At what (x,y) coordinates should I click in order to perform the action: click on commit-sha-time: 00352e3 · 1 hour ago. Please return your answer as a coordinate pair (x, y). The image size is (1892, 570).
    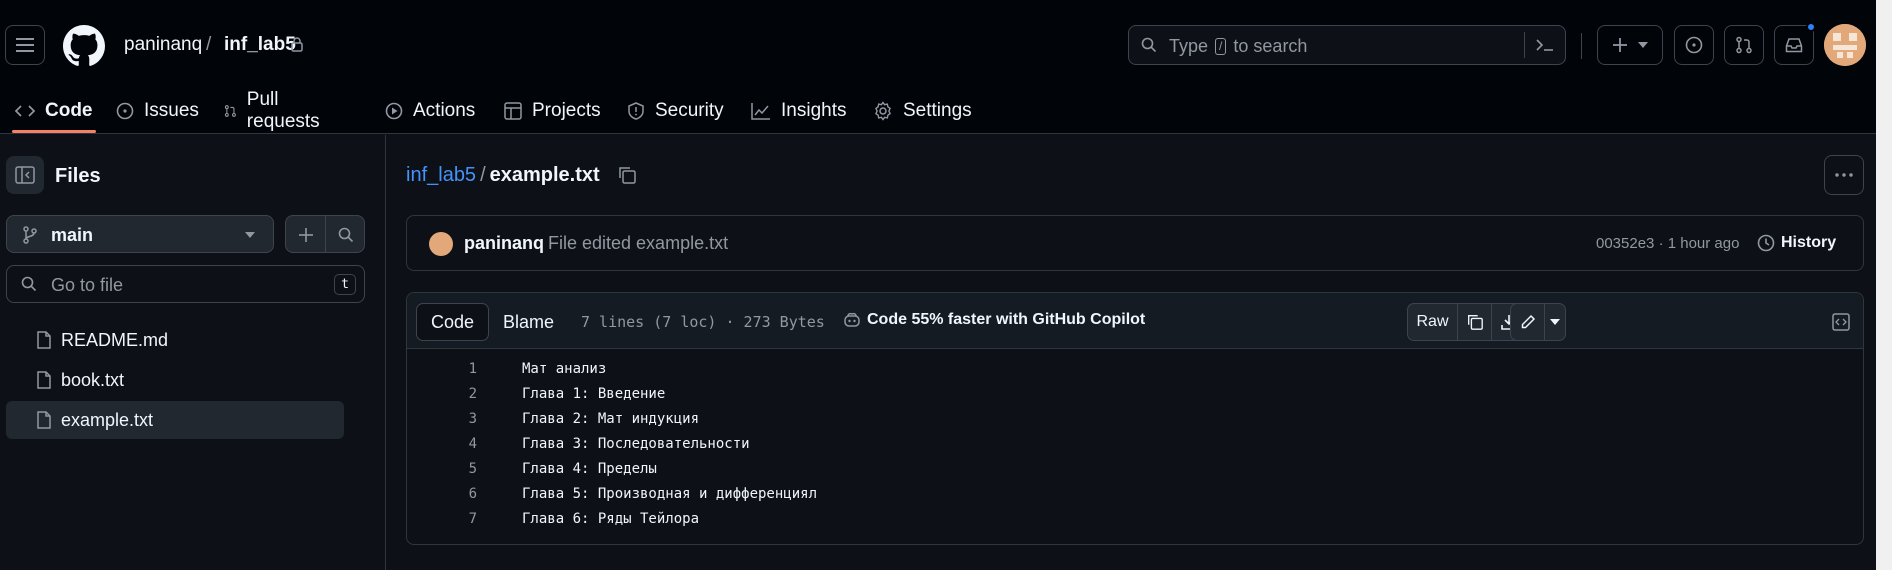
    Looking at the image, I should click on (1667, 243).